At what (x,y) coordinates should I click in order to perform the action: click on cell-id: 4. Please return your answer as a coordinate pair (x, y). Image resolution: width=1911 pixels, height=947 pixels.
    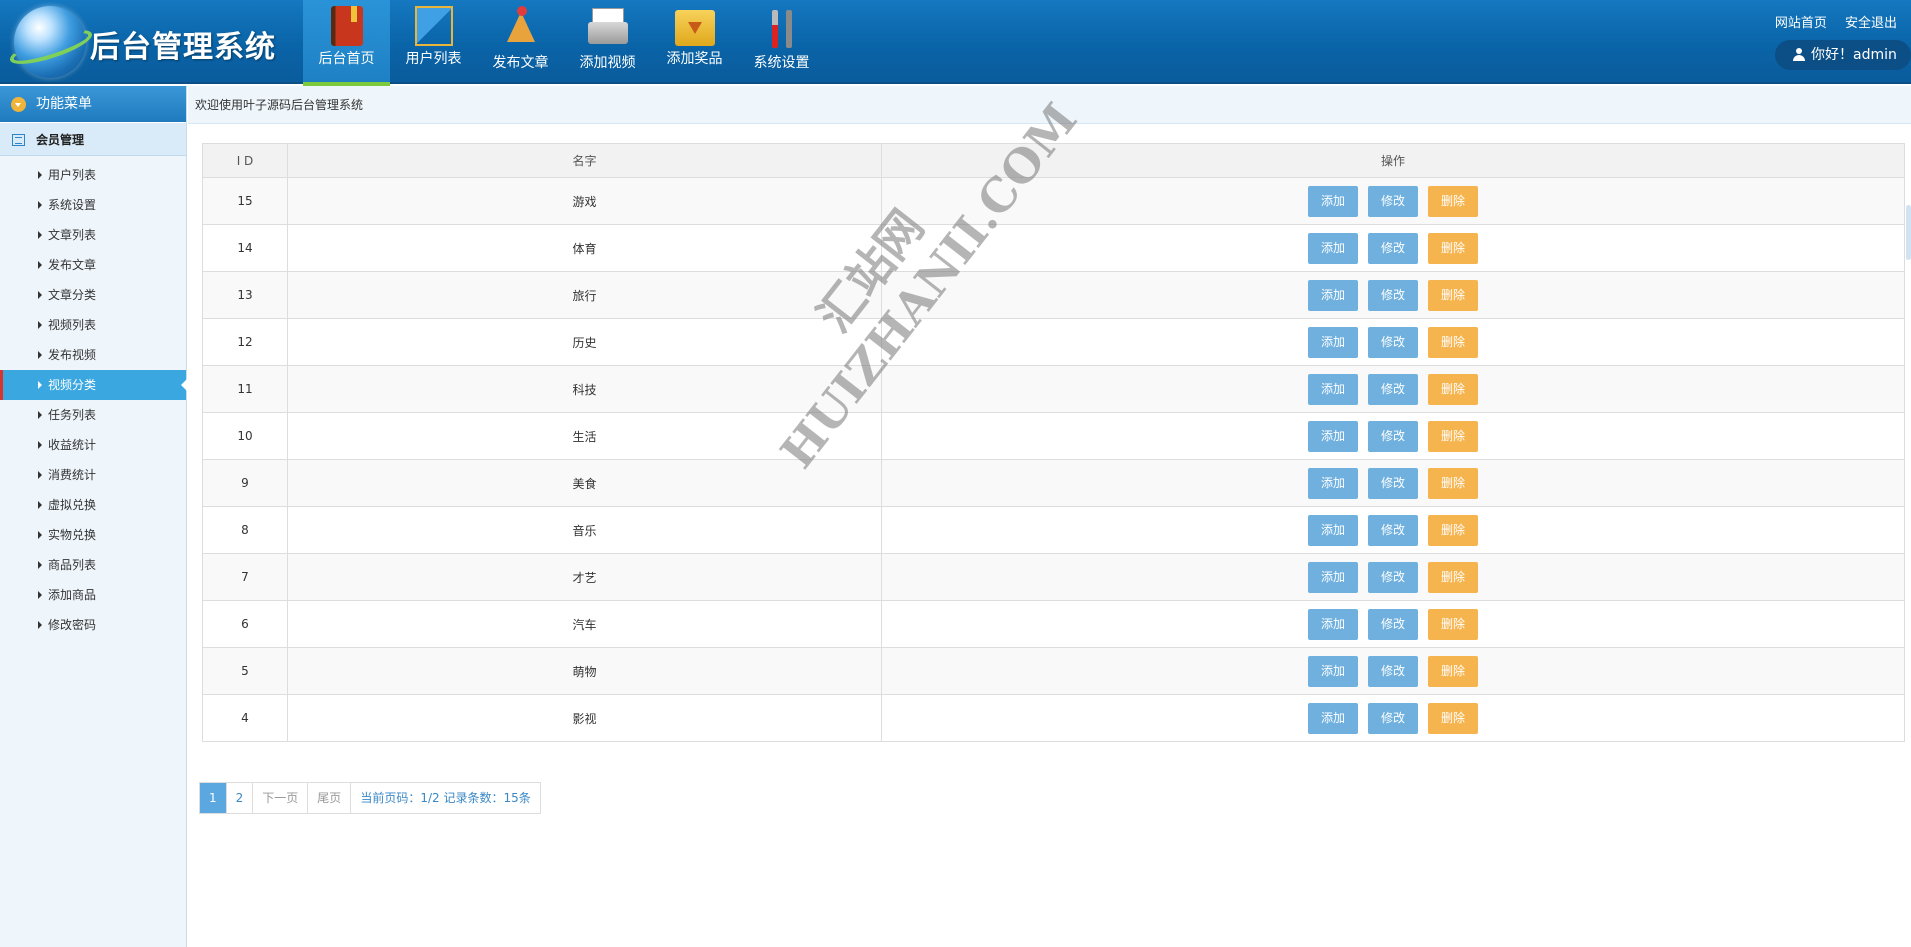
    Looking at the image, I should click on (245, 718).